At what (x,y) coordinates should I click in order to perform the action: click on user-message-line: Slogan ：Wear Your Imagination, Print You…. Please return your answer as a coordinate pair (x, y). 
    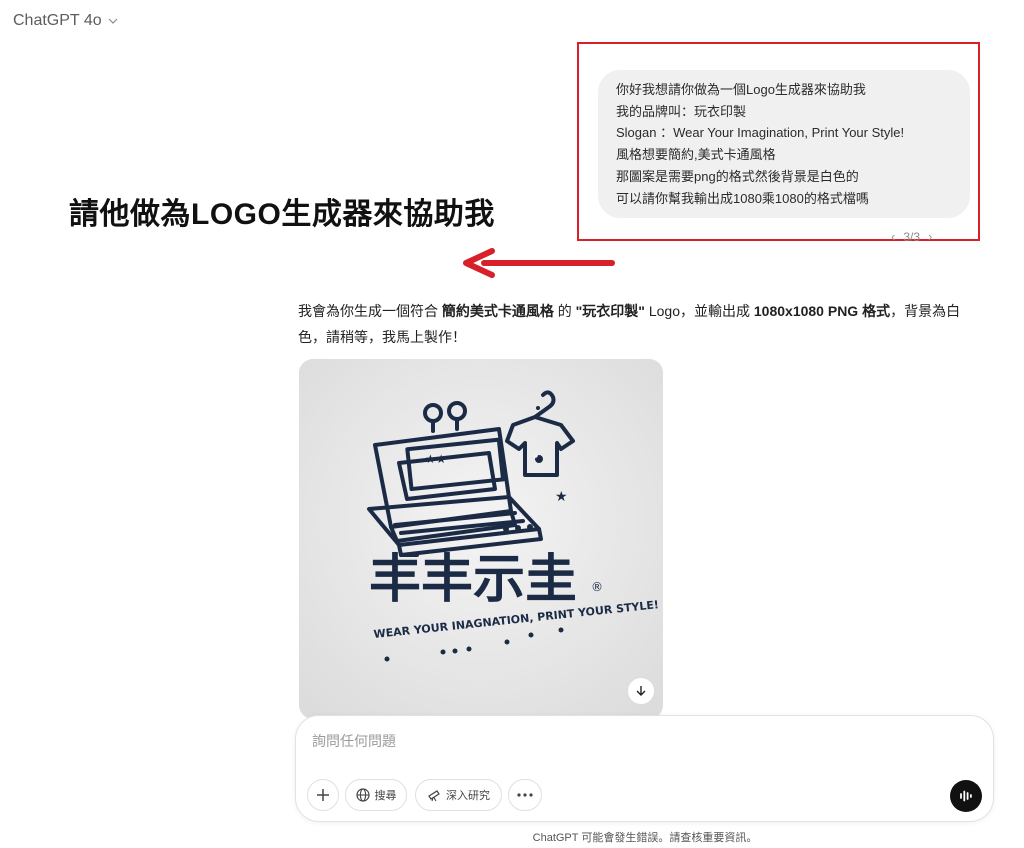
    Looking at the image, I should click on (760, 133).